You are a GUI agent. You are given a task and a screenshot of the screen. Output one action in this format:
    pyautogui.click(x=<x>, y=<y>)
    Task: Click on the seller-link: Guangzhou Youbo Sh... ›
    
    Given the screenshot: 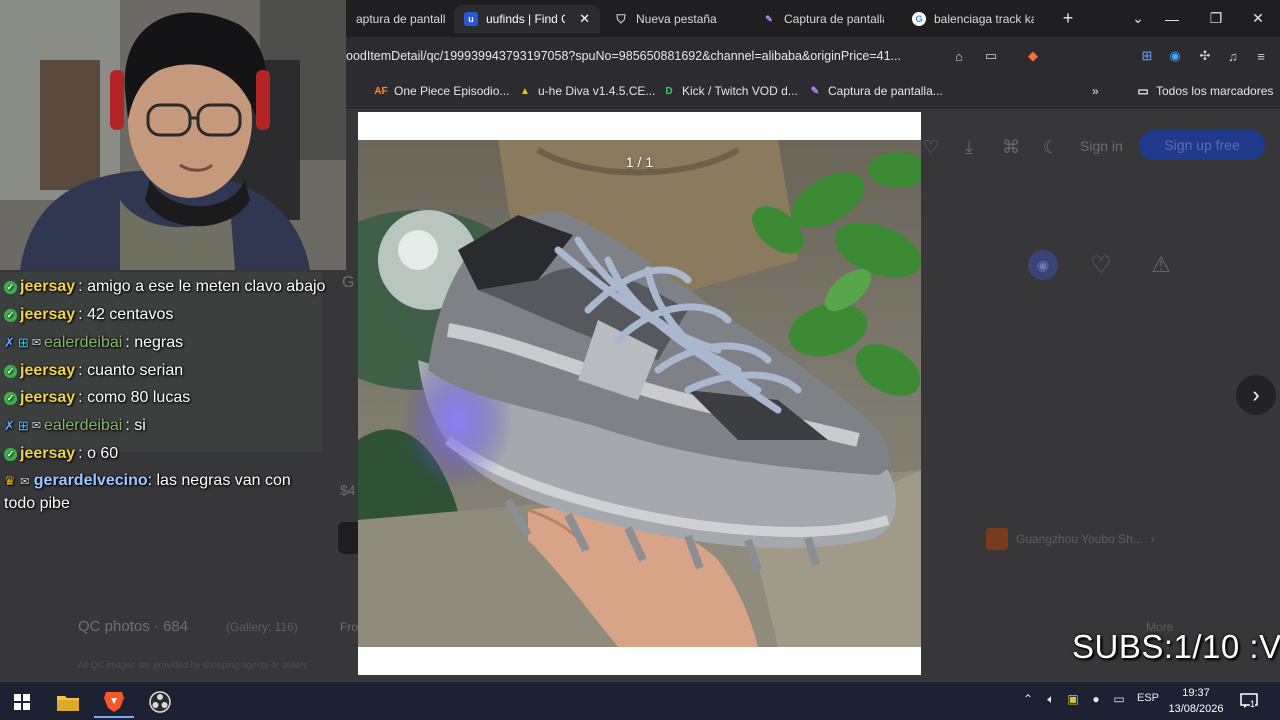 What is the action you would take?
    pyautogui.click(x=1070, y=539)
    